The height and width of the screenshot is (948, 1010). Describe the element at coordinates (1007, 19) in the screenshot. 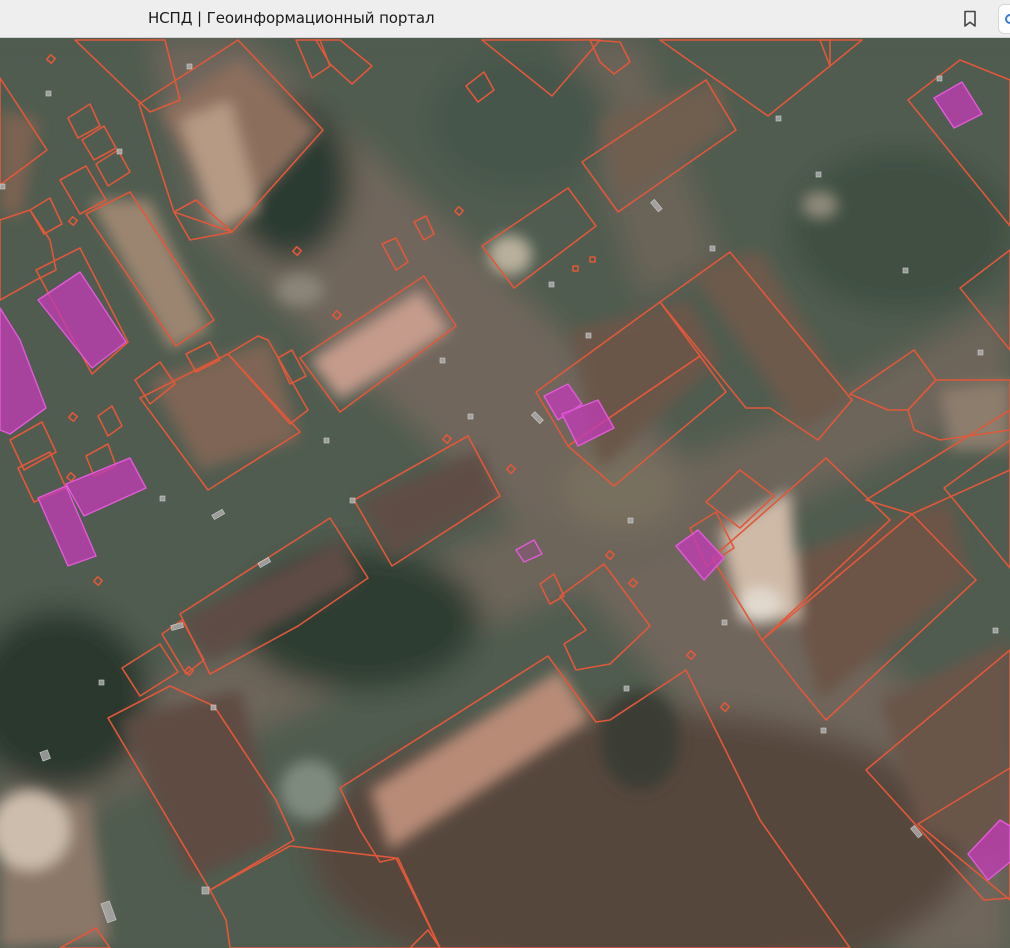

I see `sidebar-toggle-icon` at that location.